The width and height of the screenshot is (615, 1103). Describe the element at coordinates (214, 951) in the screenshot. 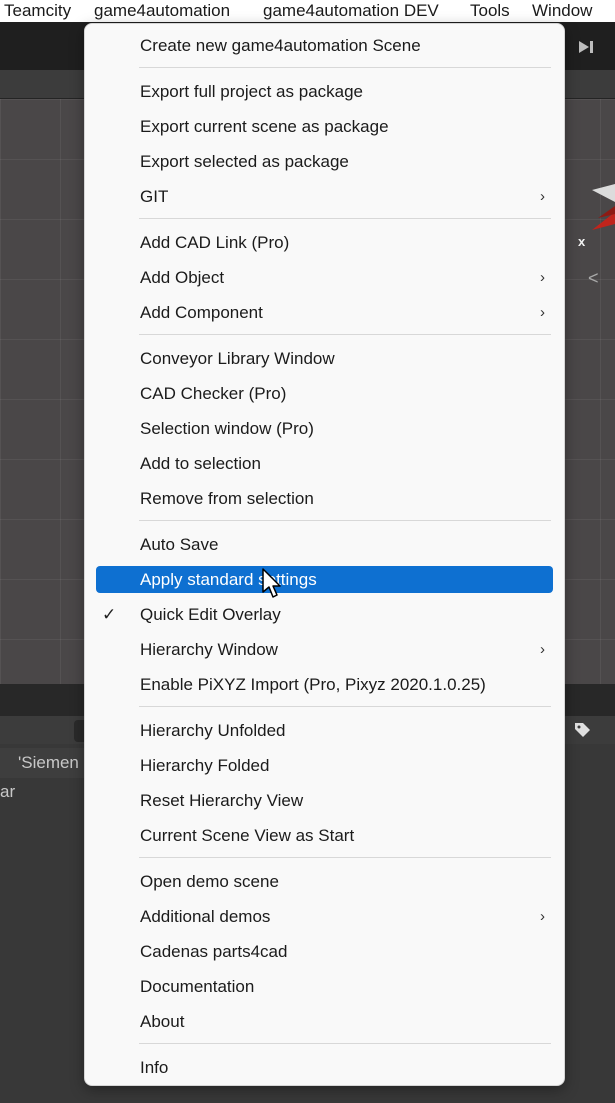

I see `menu-item-label: Cadenas parts4cad` at that location.